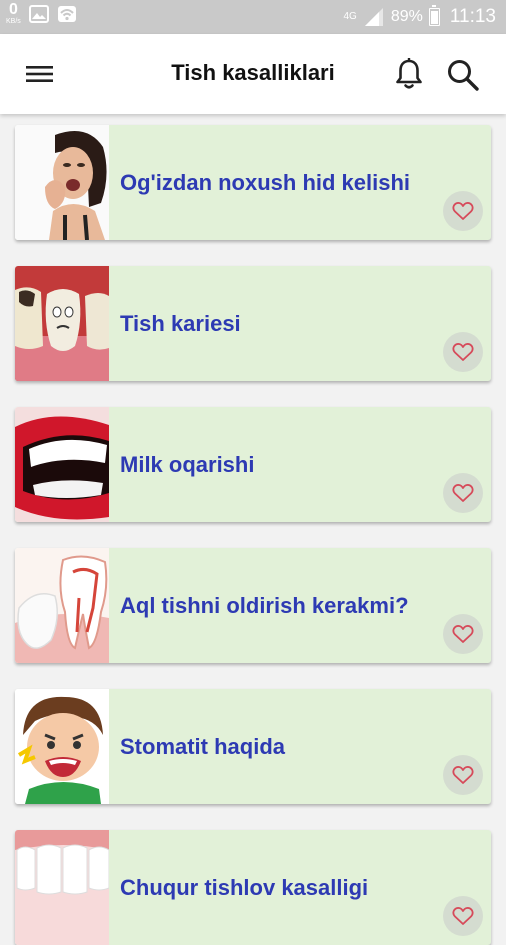 This screenshot has width=506, height=945. I want to click on article-card: Milk oqarishi, so click(253, 464).